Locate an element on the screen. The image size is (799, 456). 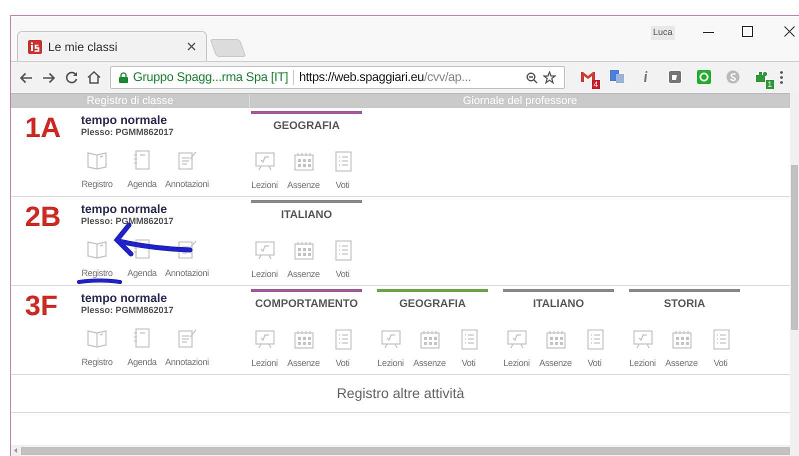
square-icon is located at coordinates (675, 77).